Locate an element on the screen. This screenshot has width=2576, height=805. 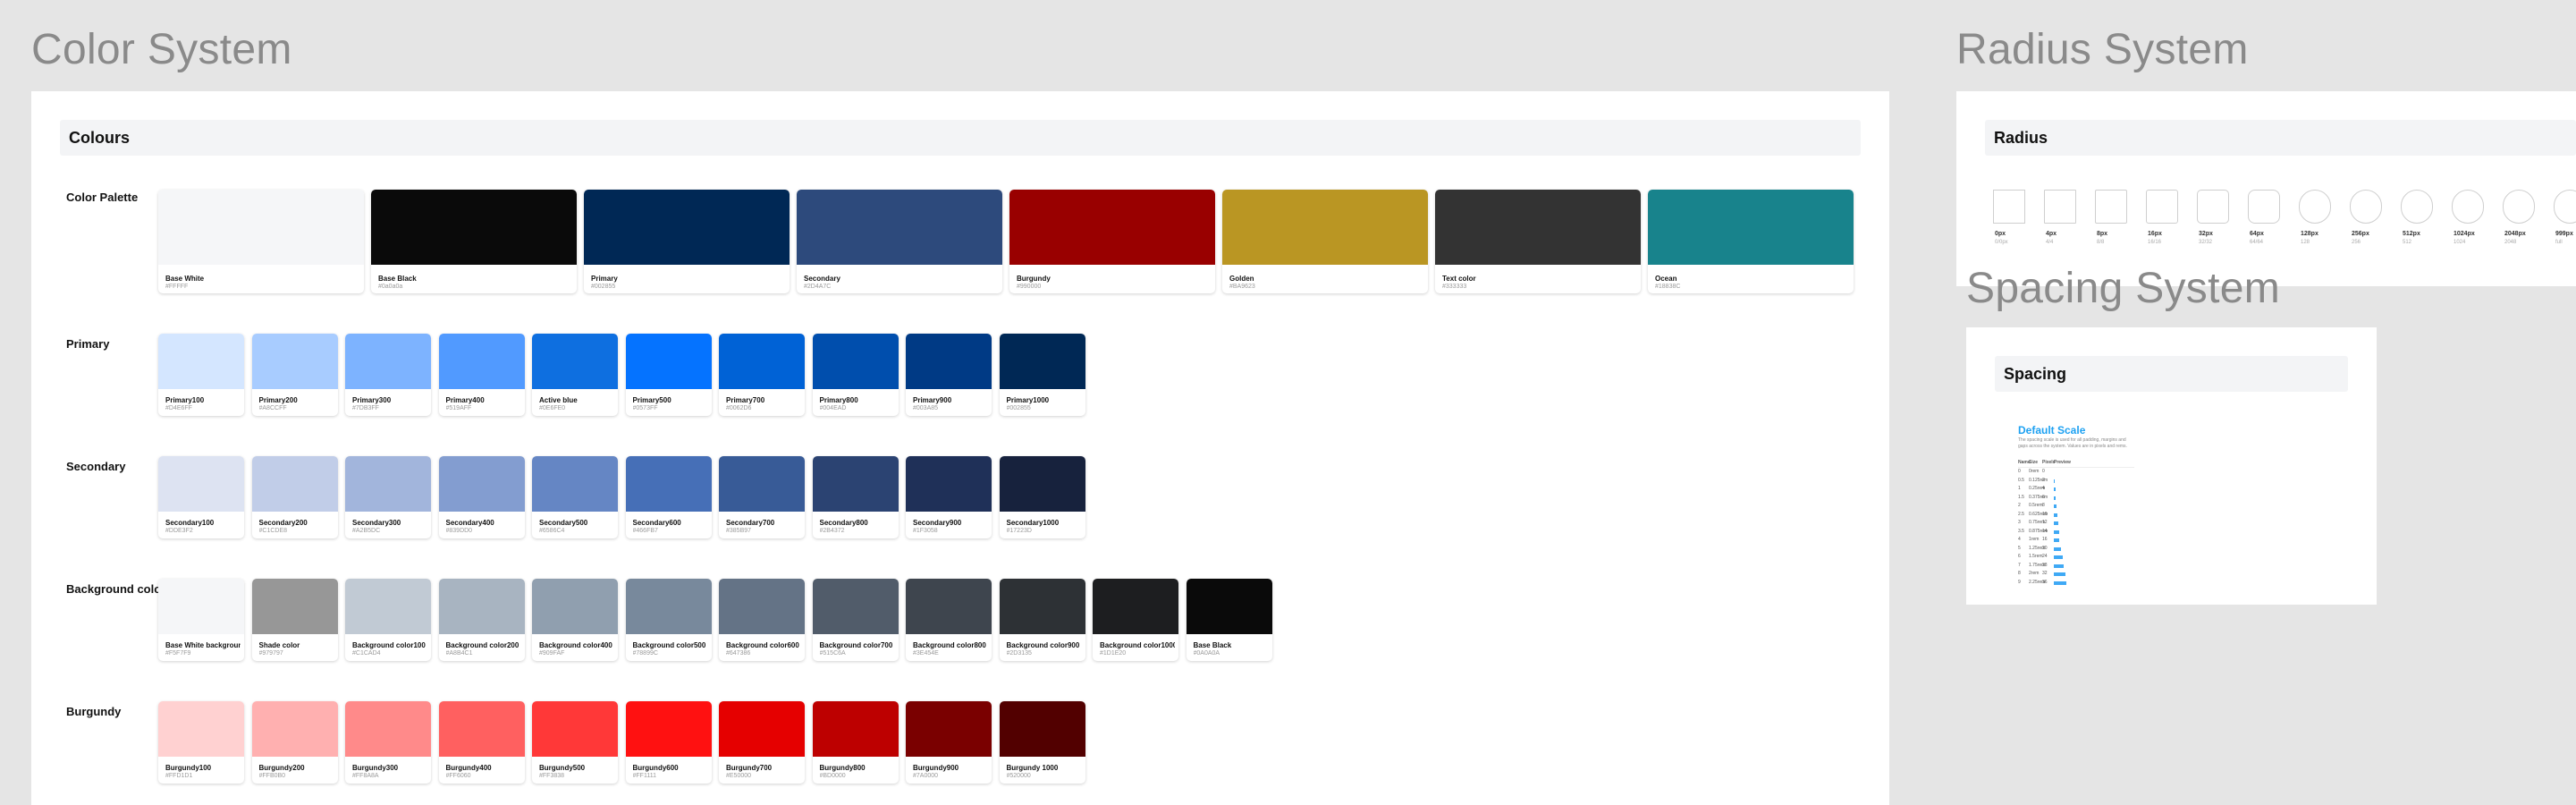
palette-swatch-card: Ocean #18838C is located at coordinates (1751, 241).